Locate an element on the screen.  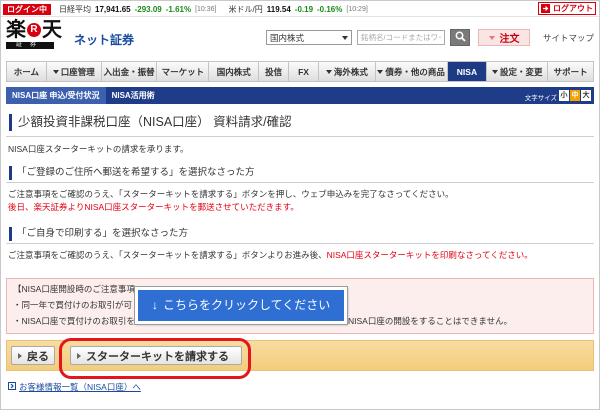
rakuten-securities-logo: 楽 R 天 証券 is located at coordinates (34, 34).